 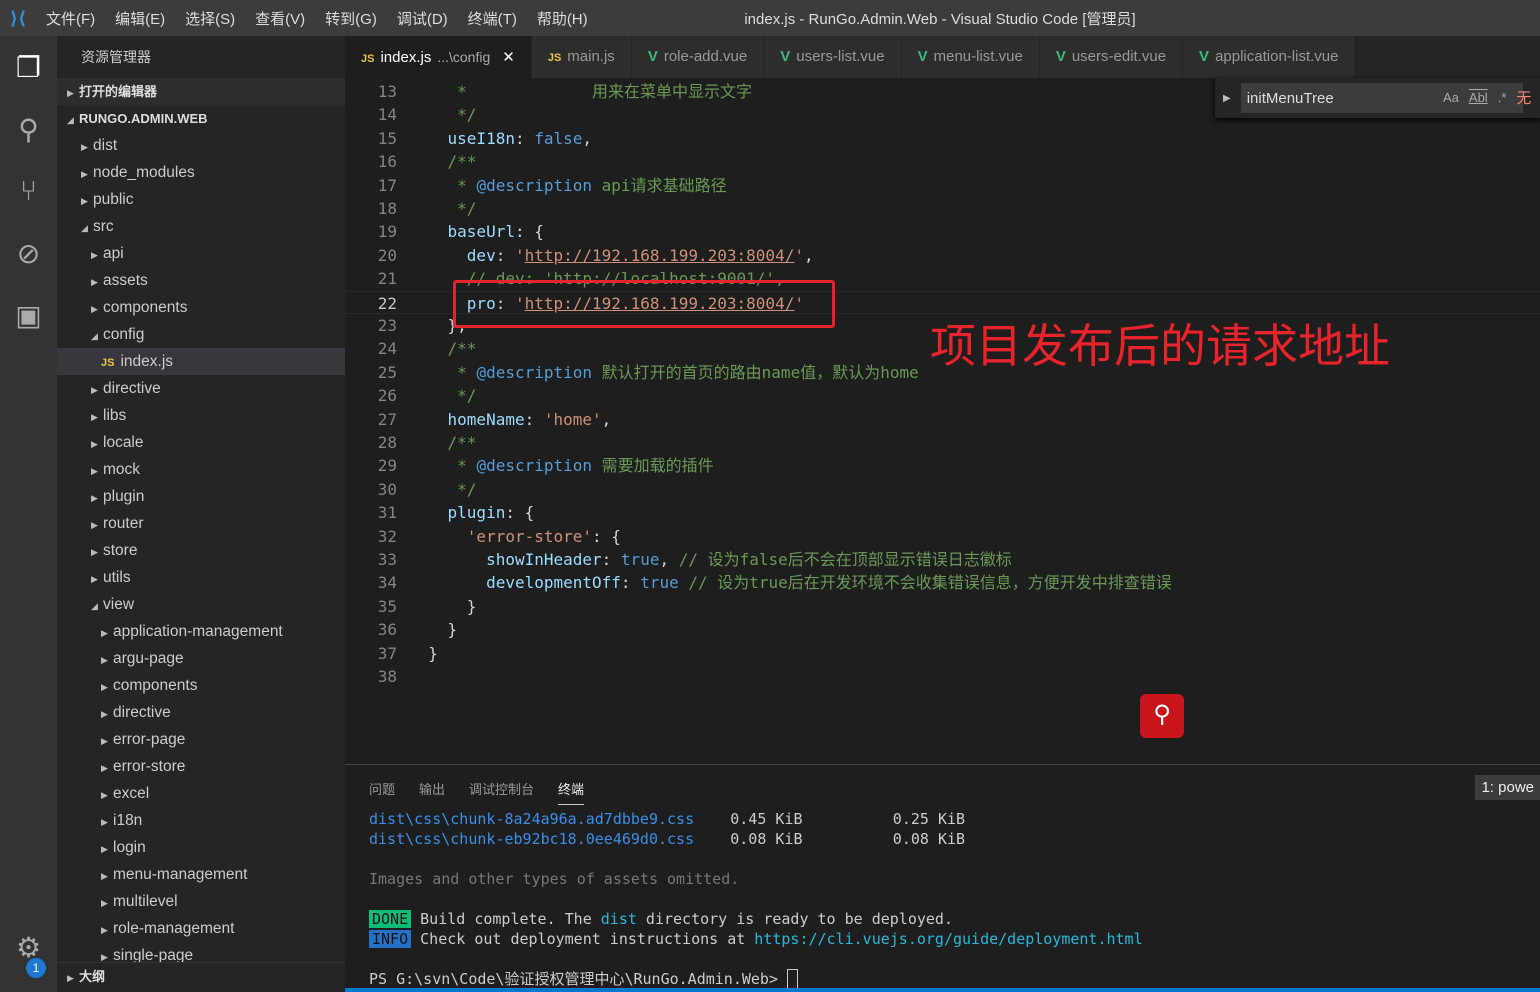 I want to click on tree-item: ▶ login, so click(x=201, y=847).